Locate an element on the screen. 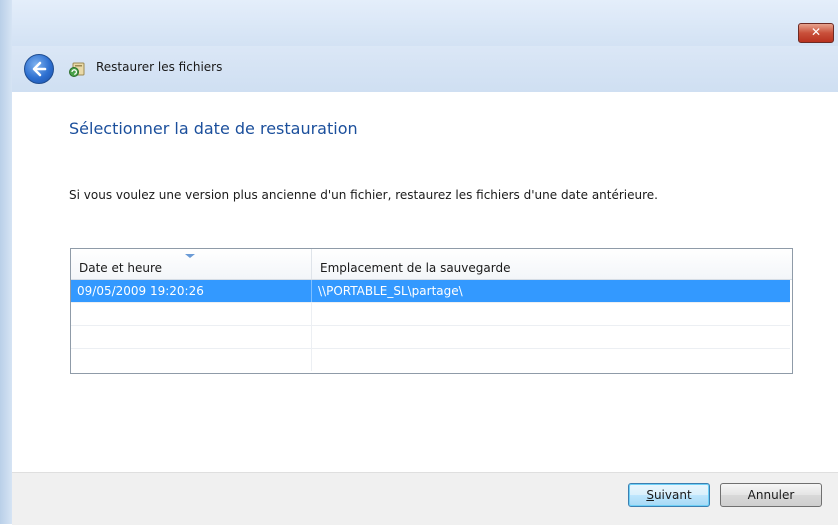 This screenshot has height=525, width=838. sort-arrow-icon is located at coordinates (190, 256).